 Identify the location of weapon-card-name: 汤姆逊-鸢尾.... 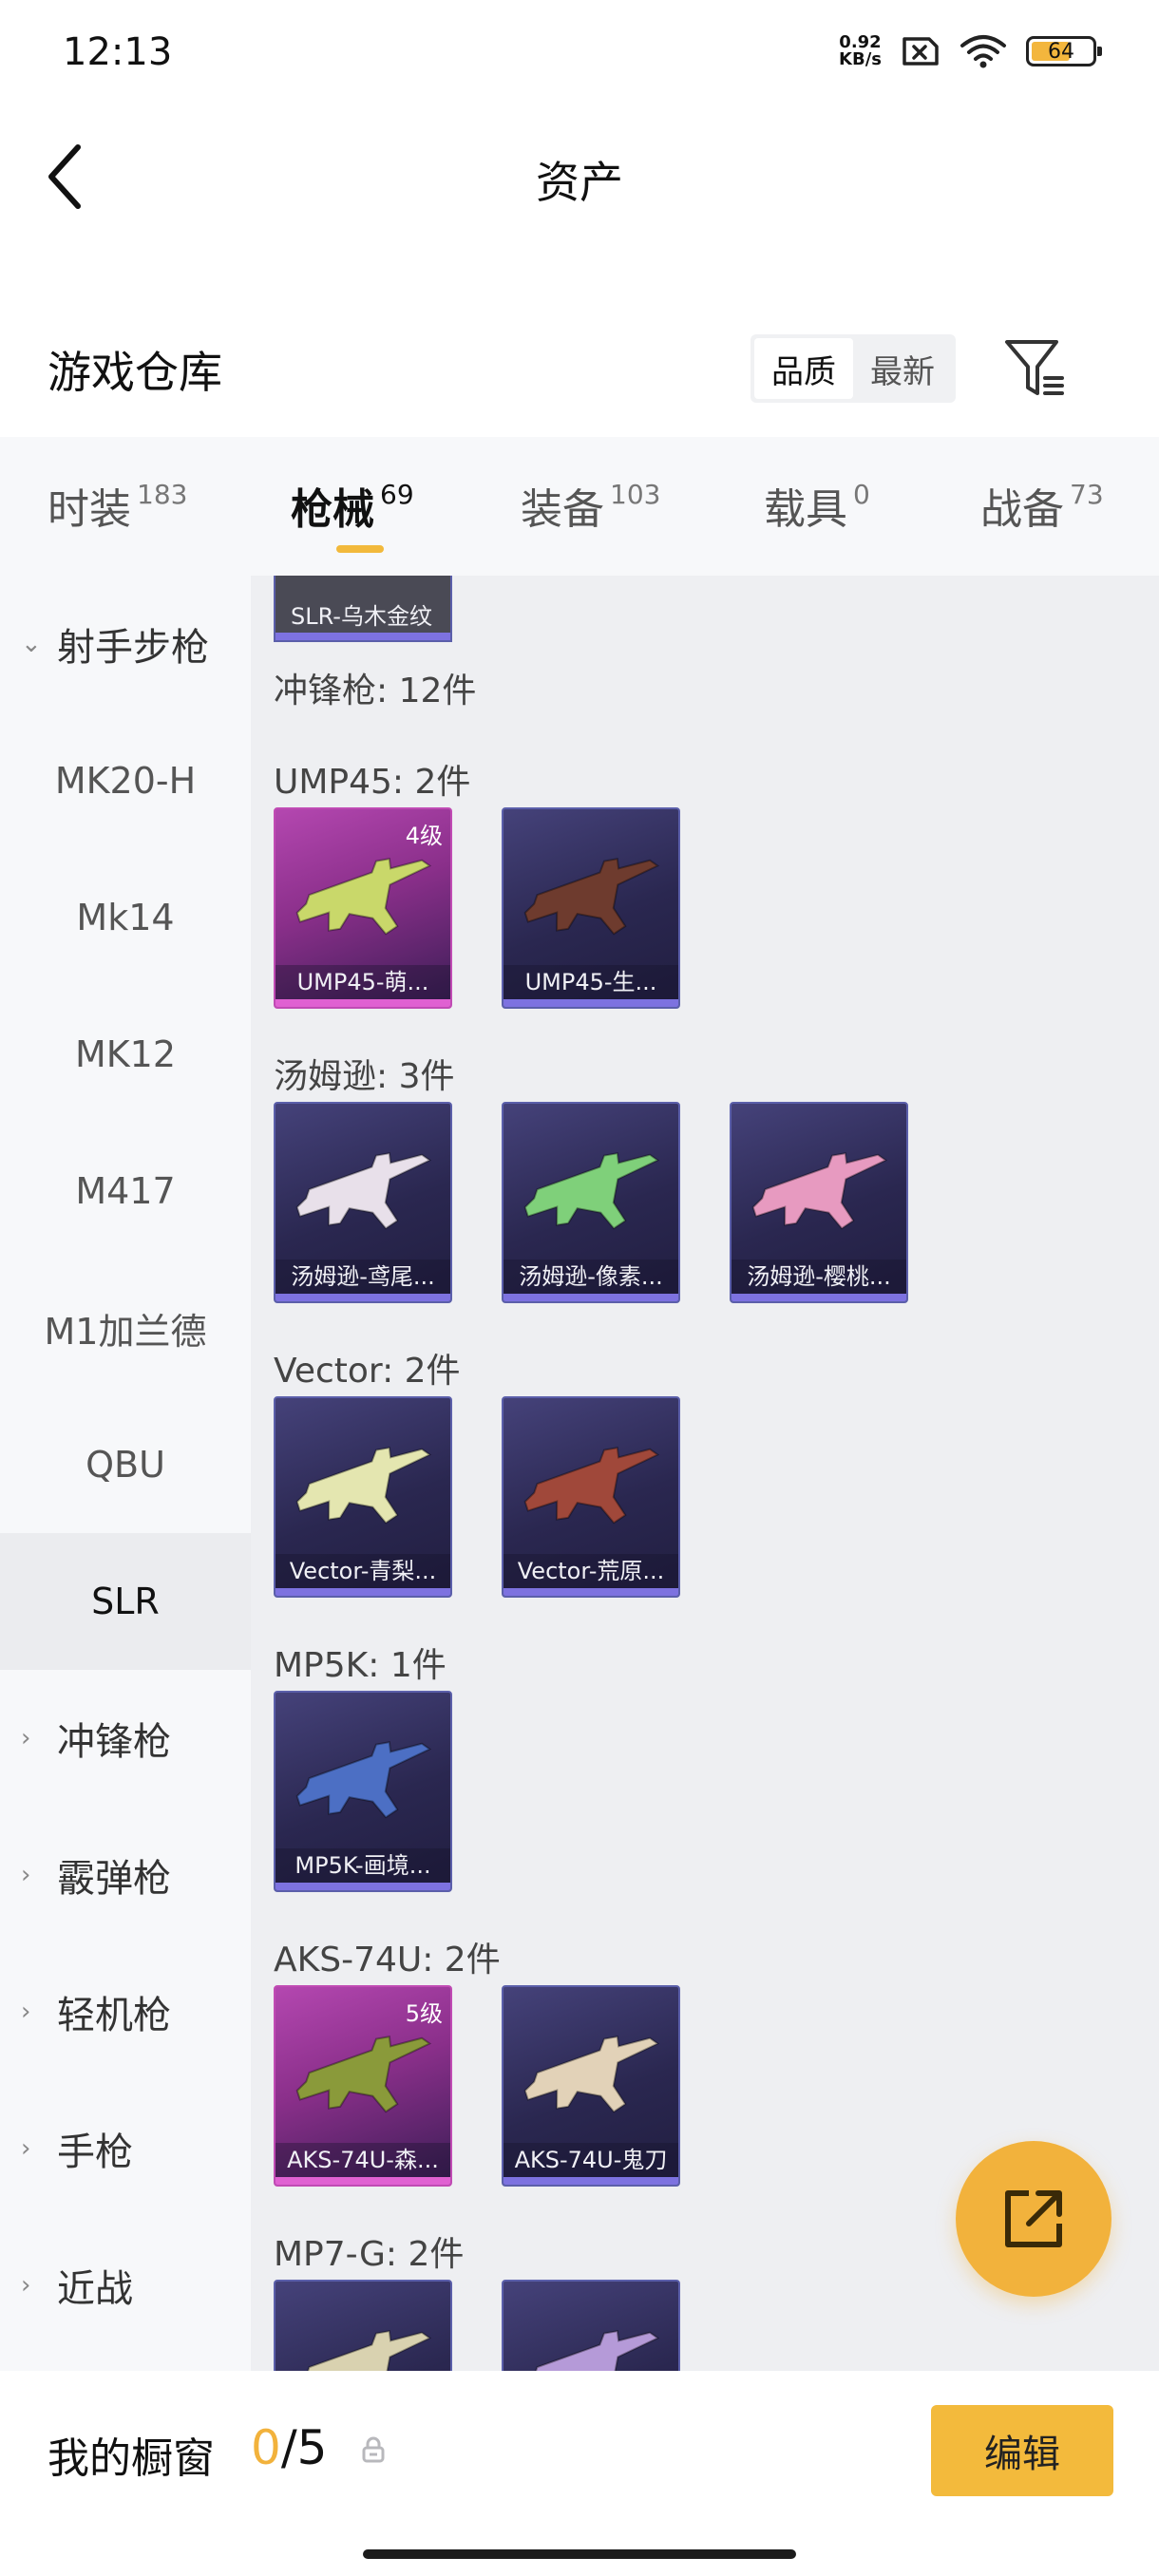
(363, 1277).